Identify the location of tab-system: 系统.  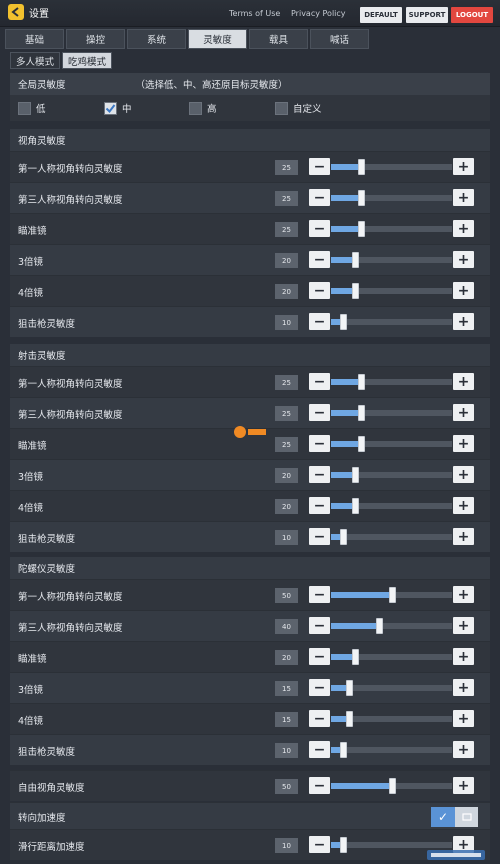
(156, 39).